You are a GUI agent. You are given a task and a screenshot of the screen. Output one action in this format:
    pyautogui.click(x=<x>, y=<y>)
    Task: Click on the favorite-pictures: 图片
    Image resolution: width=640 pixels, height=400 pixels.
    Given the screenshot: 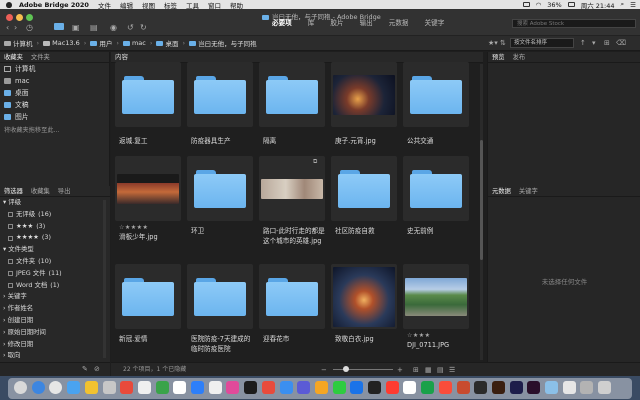 What is the action you would take?
    pyautogui.click(x=54, y=117)
    